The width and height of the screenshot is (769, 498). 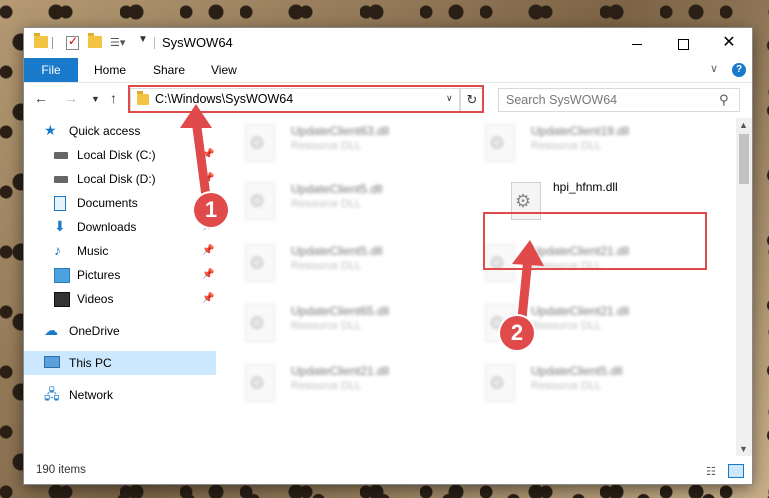 I want to click on tab-home: Home, so click(x=110, y=70).